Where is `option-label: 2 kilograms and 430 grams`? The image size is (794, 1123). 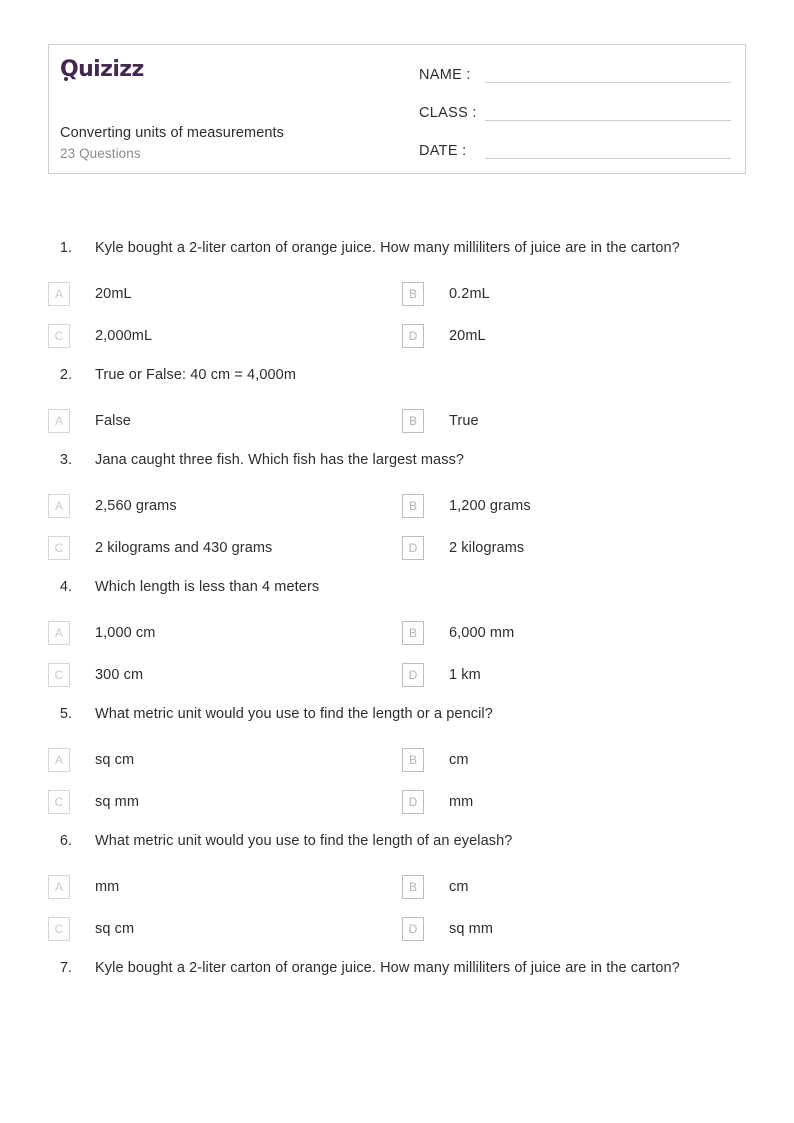 option-label: 2 kilograms and 430 grams is located at coordinates (184, 548).